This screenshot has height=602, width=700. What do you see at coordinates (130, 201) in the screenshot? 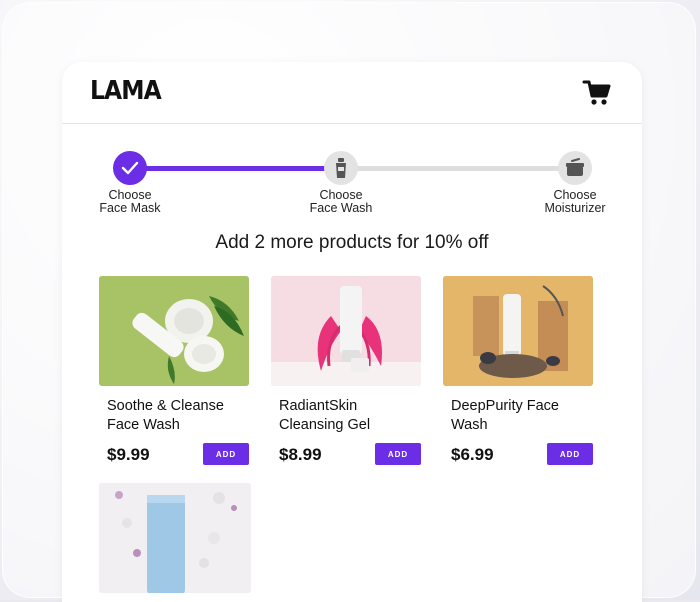
I see `step-1-label: Choose Face Mask` at bounding box center [130, 201].